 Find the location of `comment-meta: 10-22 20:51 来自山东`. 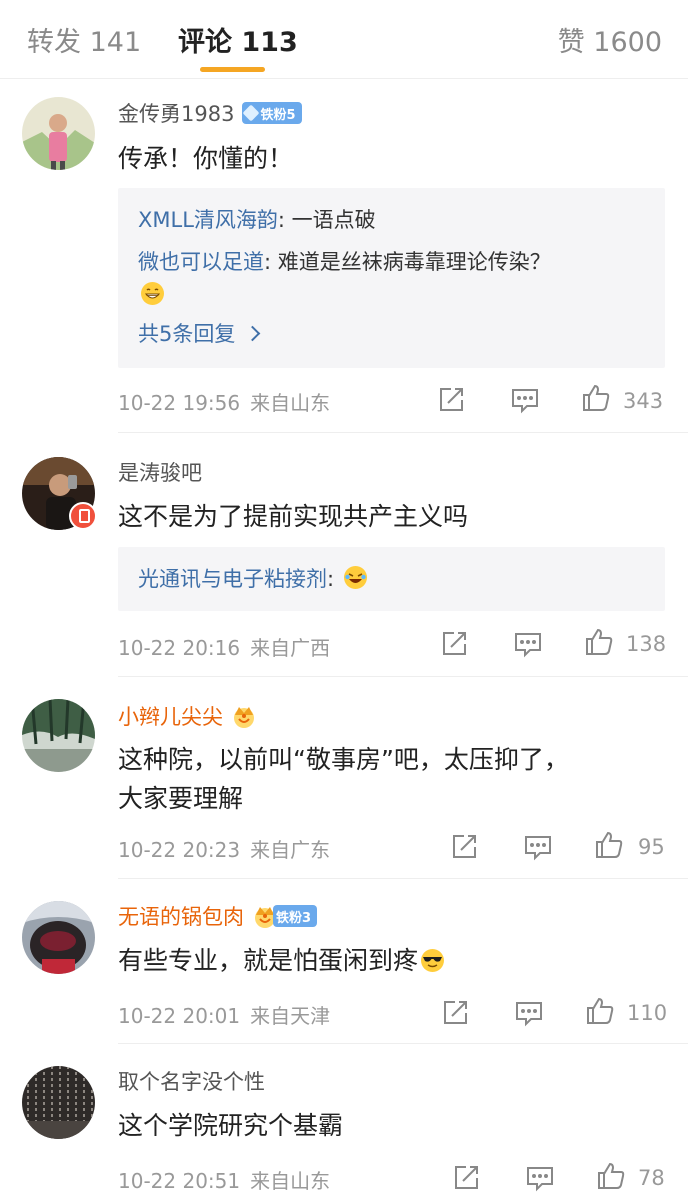

comment-meta: 10-22 20:51 来自山东 is located at coordinates (224, 1179).